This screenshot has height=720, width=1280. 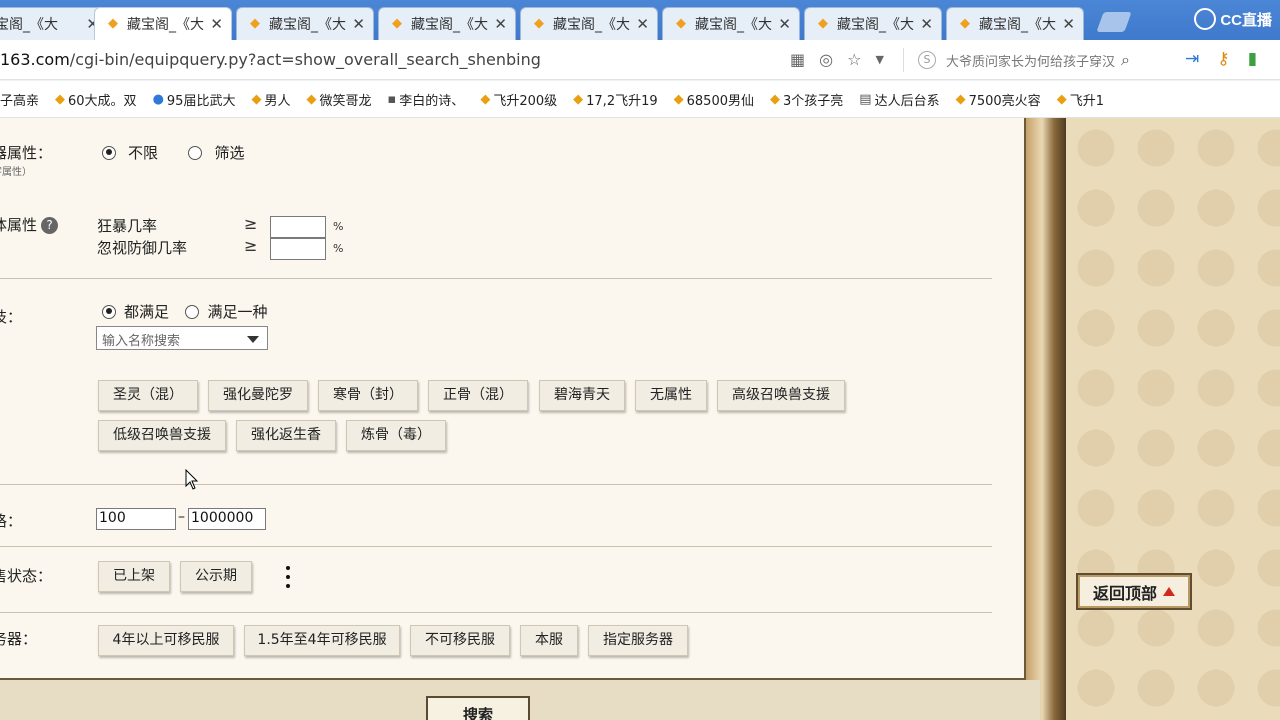 I want to click on browser-tab-7: ◆ 藏宝阁_《大 ✕, so click(x=1015, y=23).